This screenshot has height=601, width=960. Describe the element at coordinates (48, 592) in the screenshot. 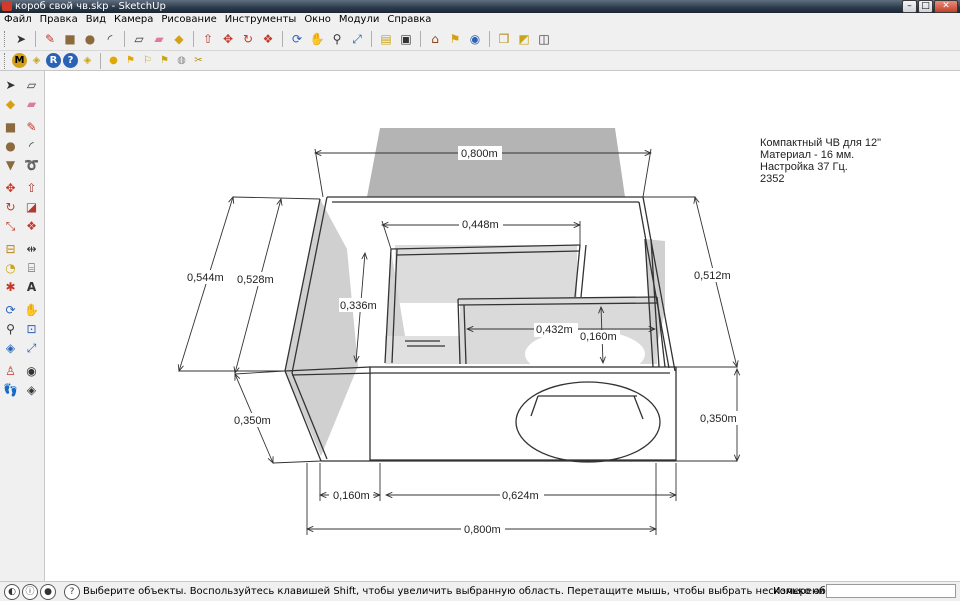

I see `user-icon: ●` at that location.